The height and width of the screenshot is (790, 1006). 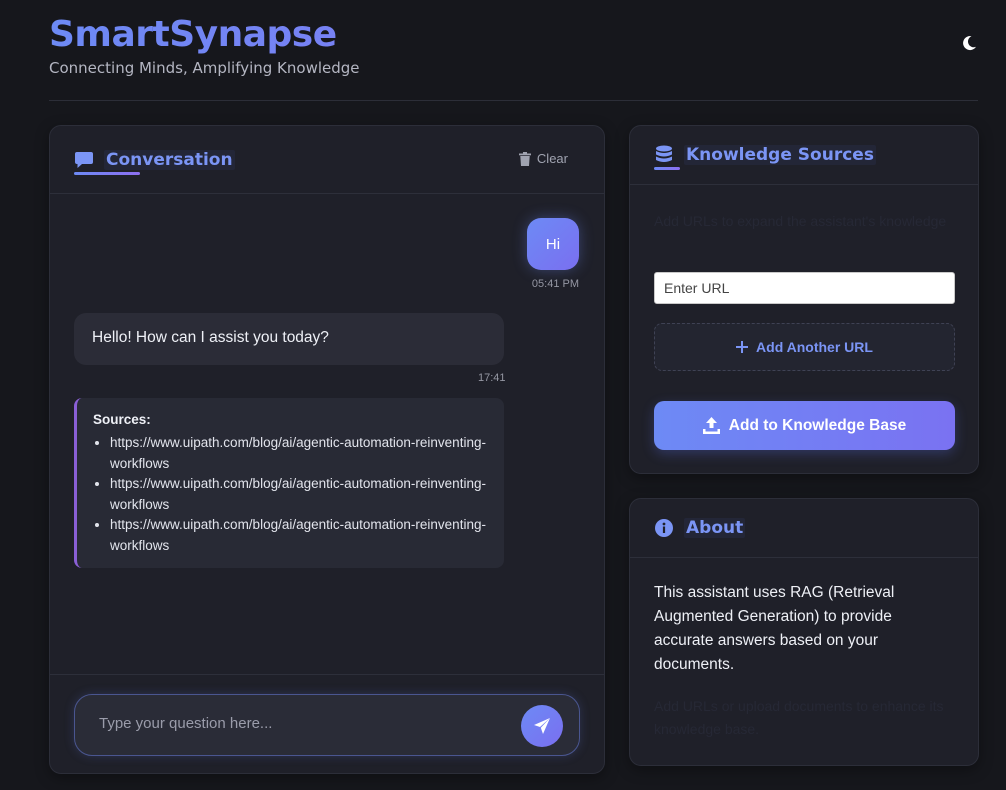 I want to click on paper-plane-icon, so click(x=542, y=726).